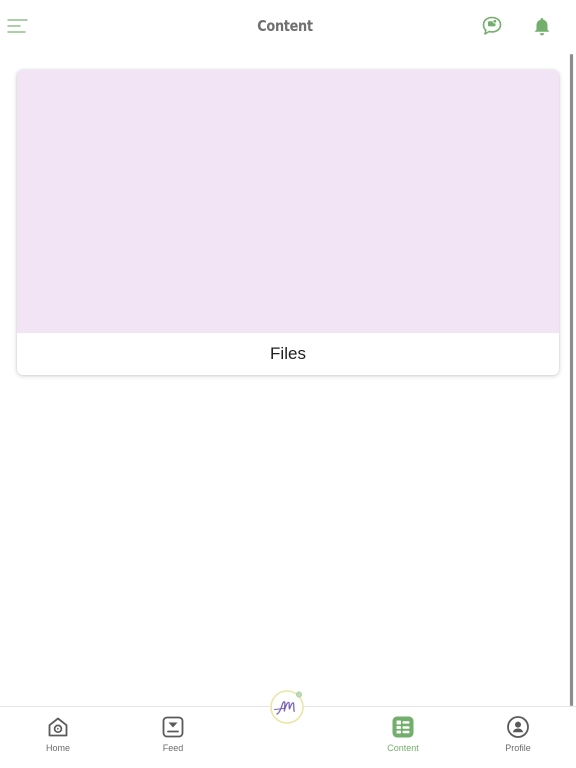  I want to click on menu-button, so click(17, 26).